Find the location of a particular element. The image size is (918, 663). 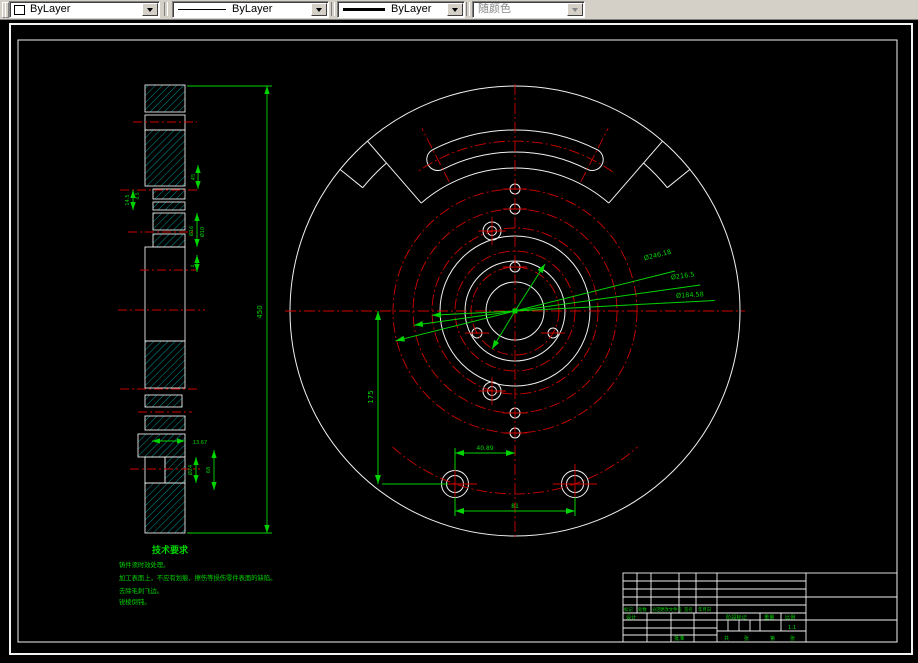

linetype-control-value: ByLayer is located at coordinates (252, 9).